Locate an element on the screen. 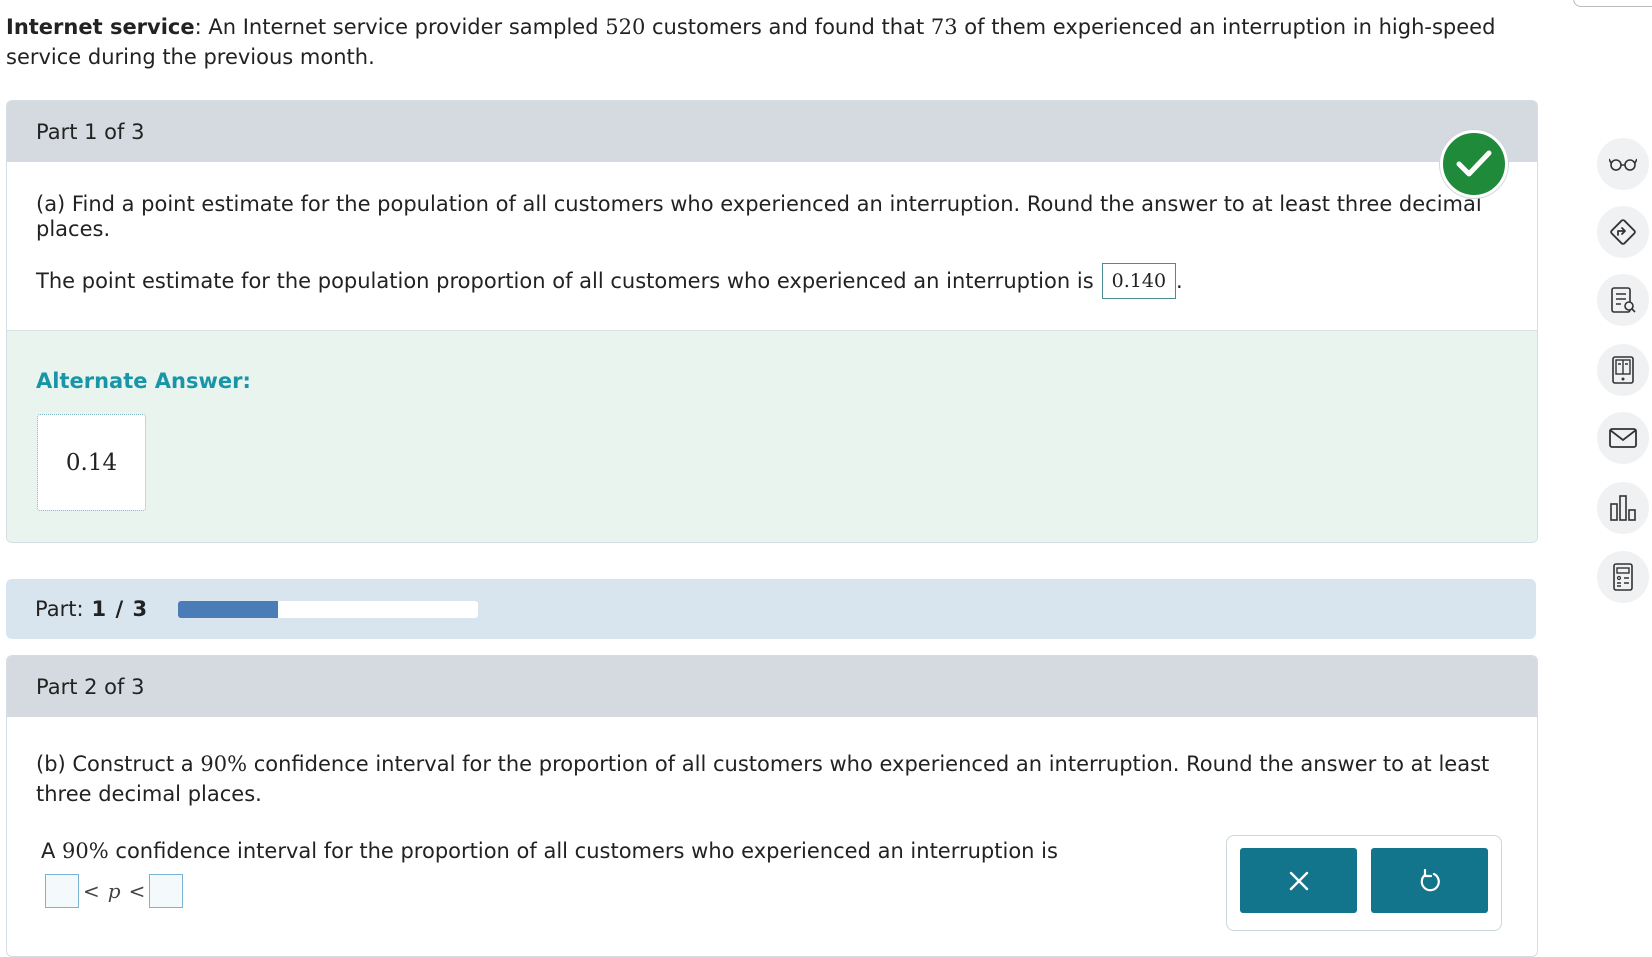 Image resolution: width=1652 pixels, height=957 pixels. undo-icon is located at coordinates (1430, 879).